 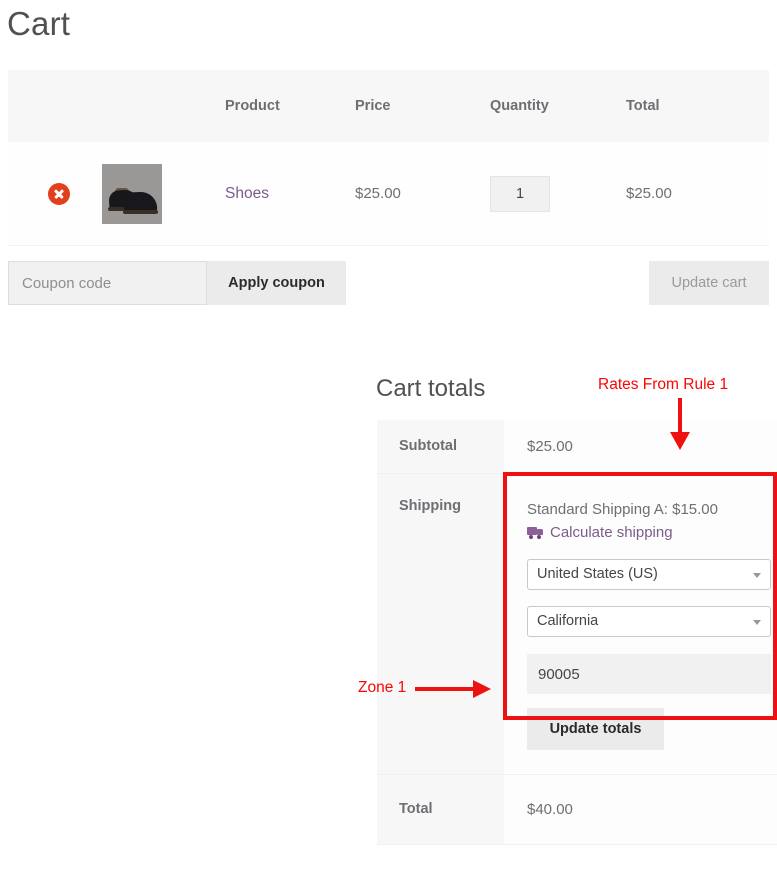 I want to click on product-price: $25.00, so click(x=378, y=193).